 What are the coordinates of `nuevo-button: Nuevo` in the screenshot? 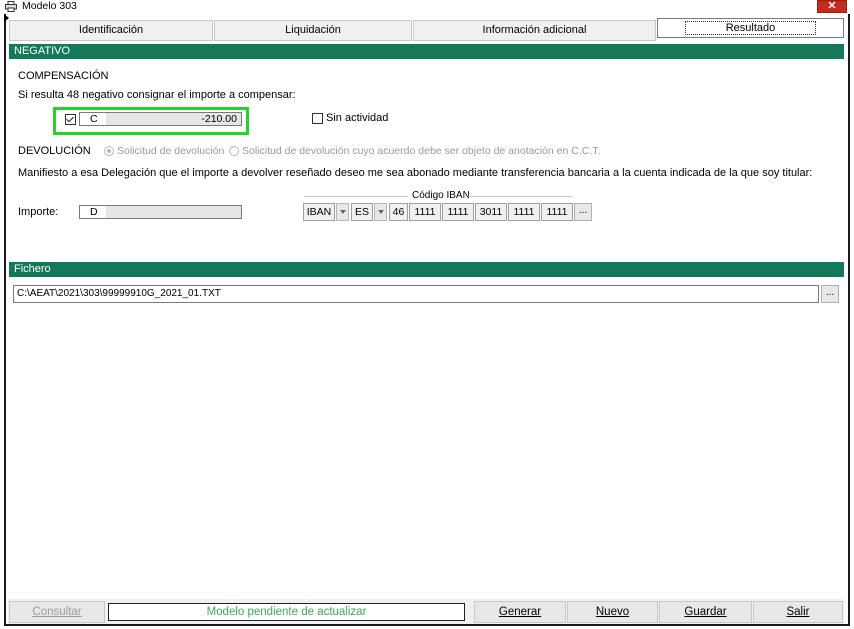 It's located at (612, 612).